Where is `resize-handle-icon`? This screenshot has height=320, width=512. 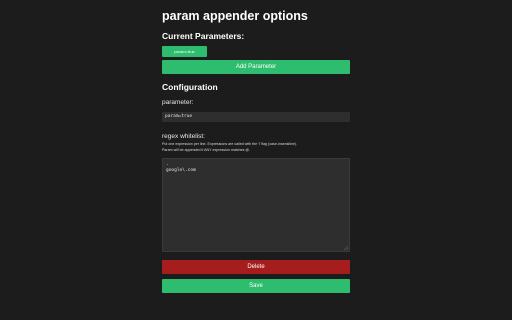 resize-handle-icon is located at coordinates (346, 248).